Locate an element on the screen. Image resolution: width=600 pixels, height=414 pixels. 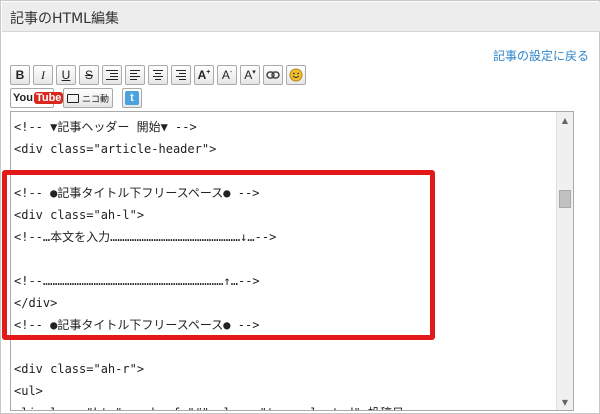
youtube-button: You Tube is located at coordinates (37, 98).